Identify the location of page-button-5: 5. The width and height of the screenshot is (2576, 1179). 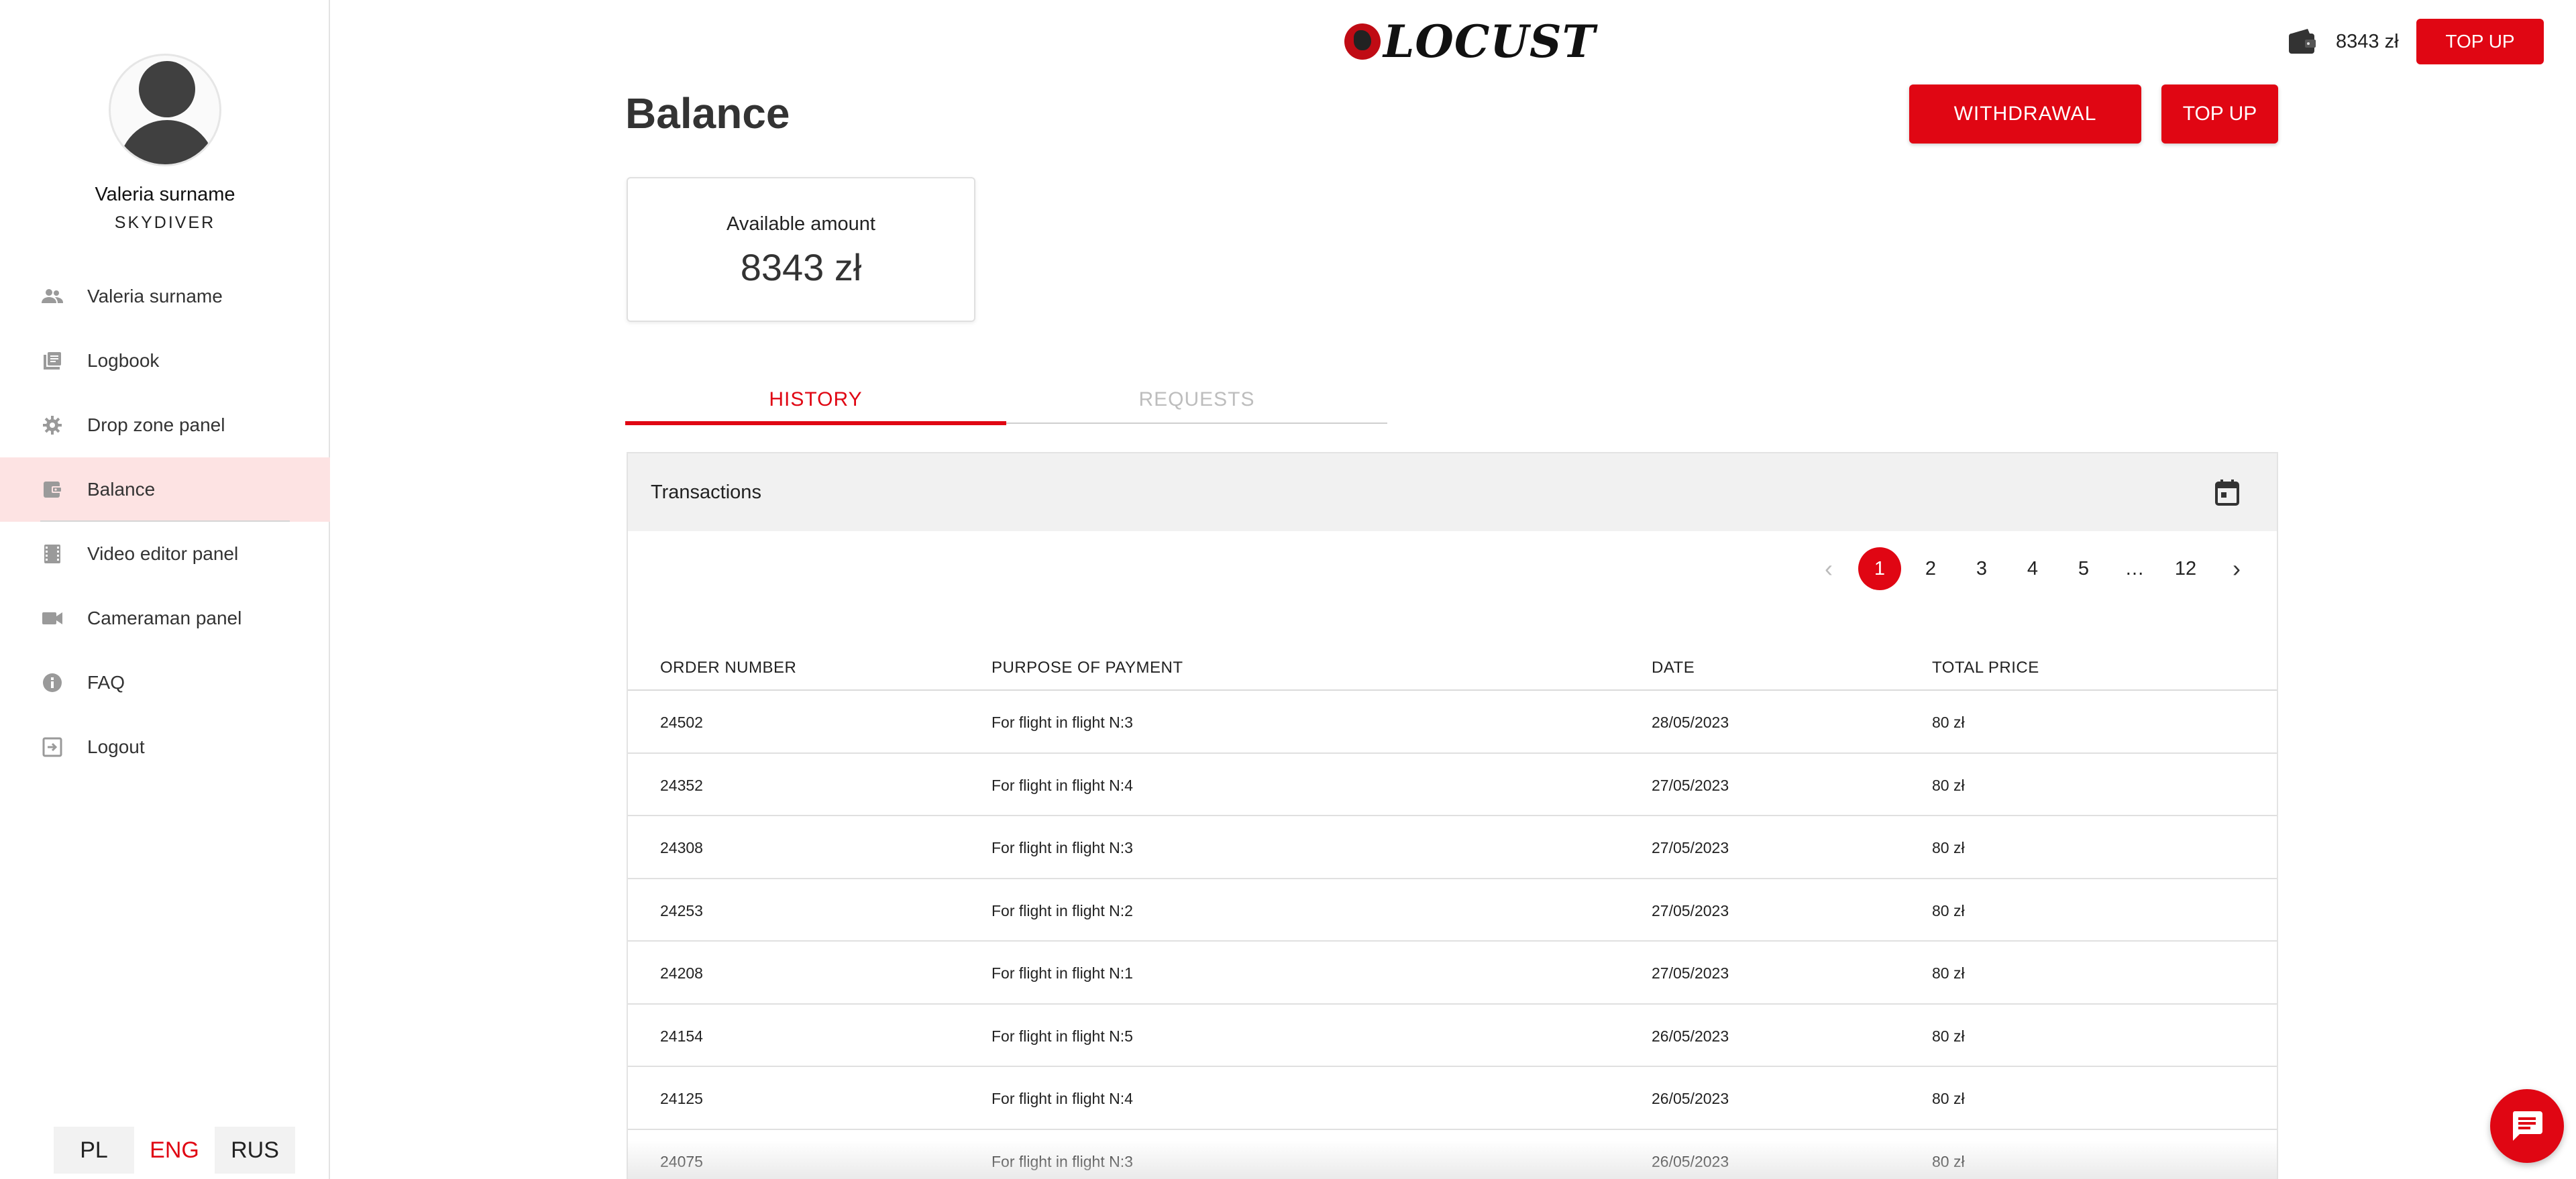
(2083, 568).